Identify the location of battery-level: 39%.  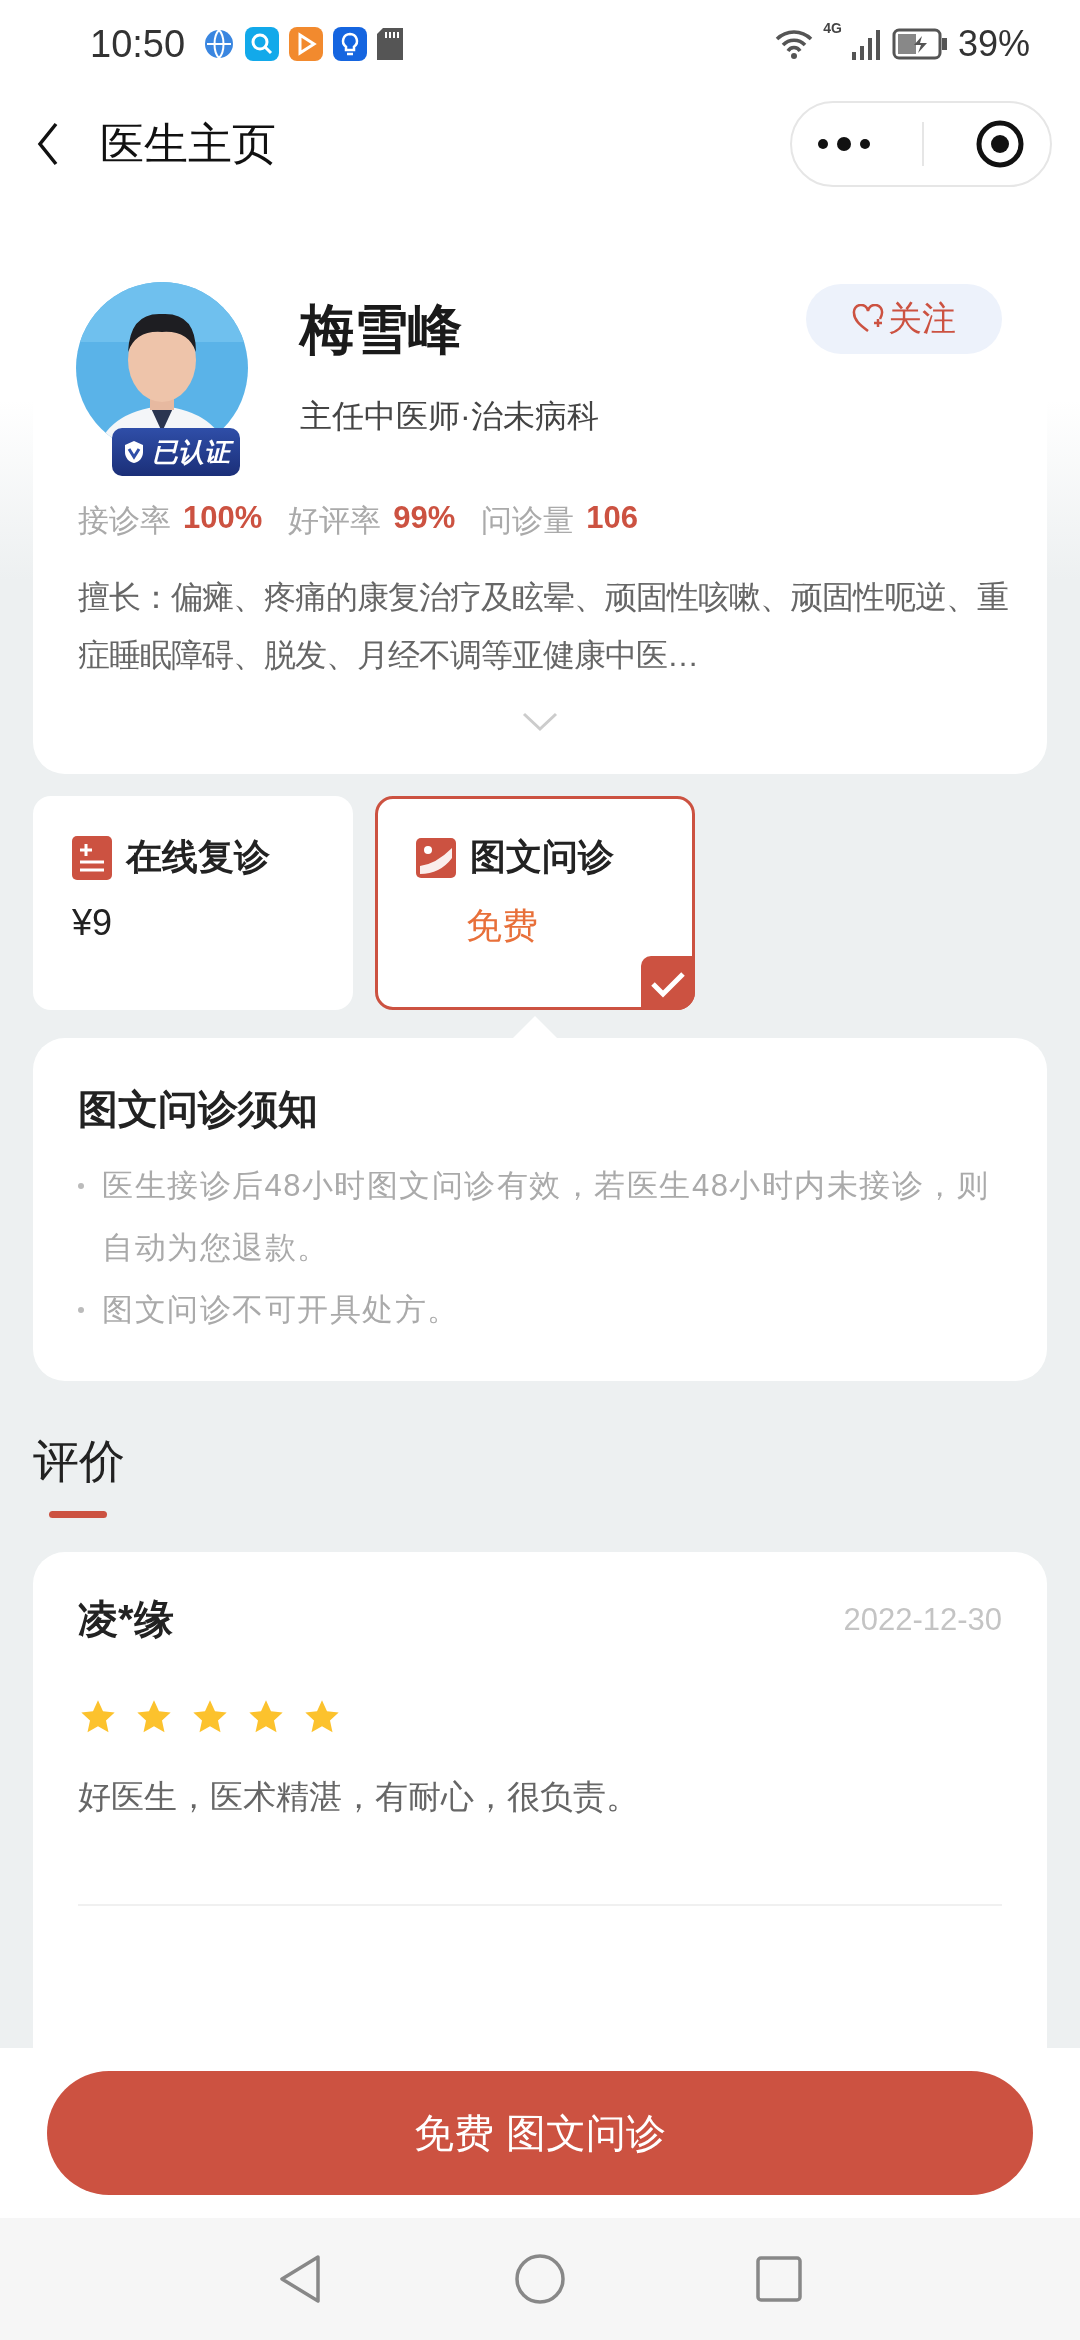
(993, 44).